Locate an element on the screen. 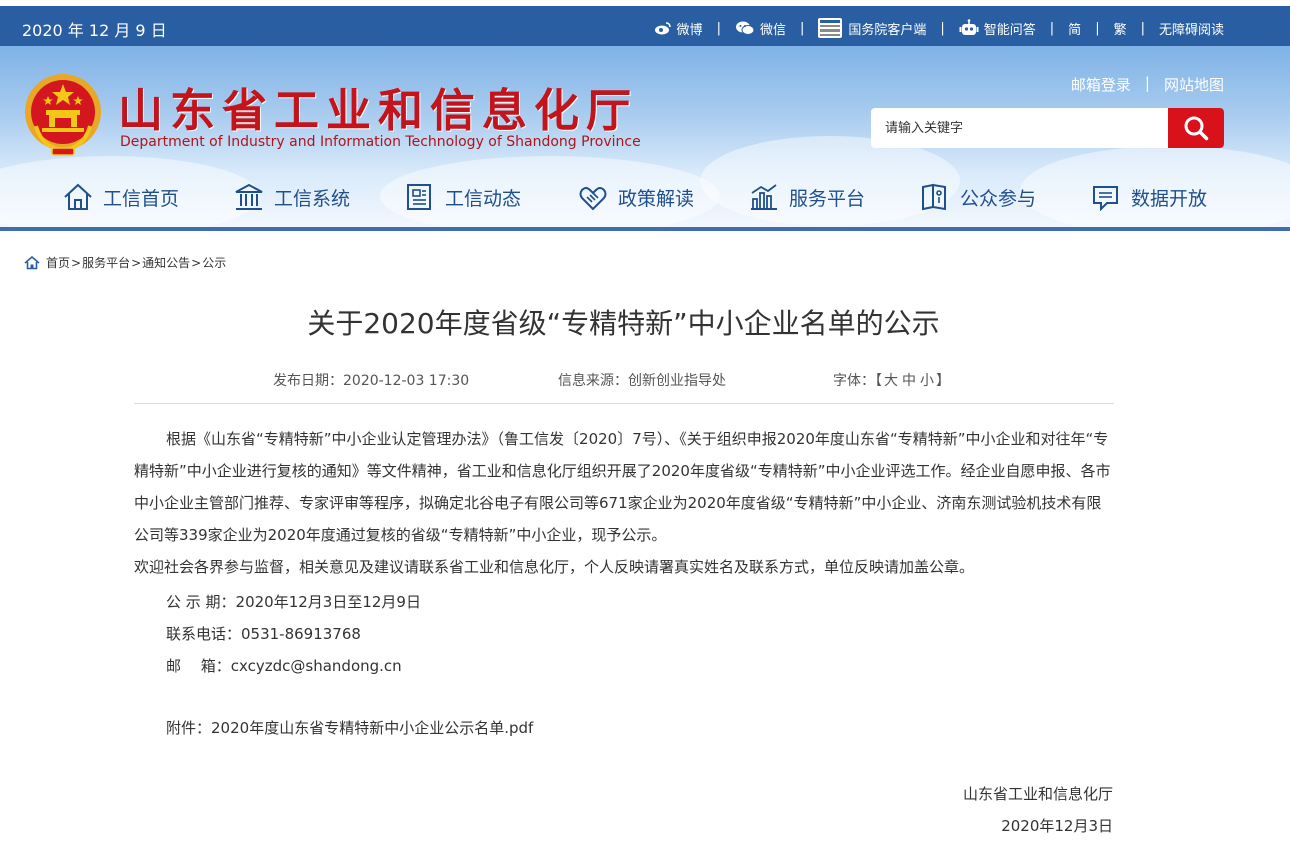  weixin-label: 微信 is located at coordinates (772, 30).